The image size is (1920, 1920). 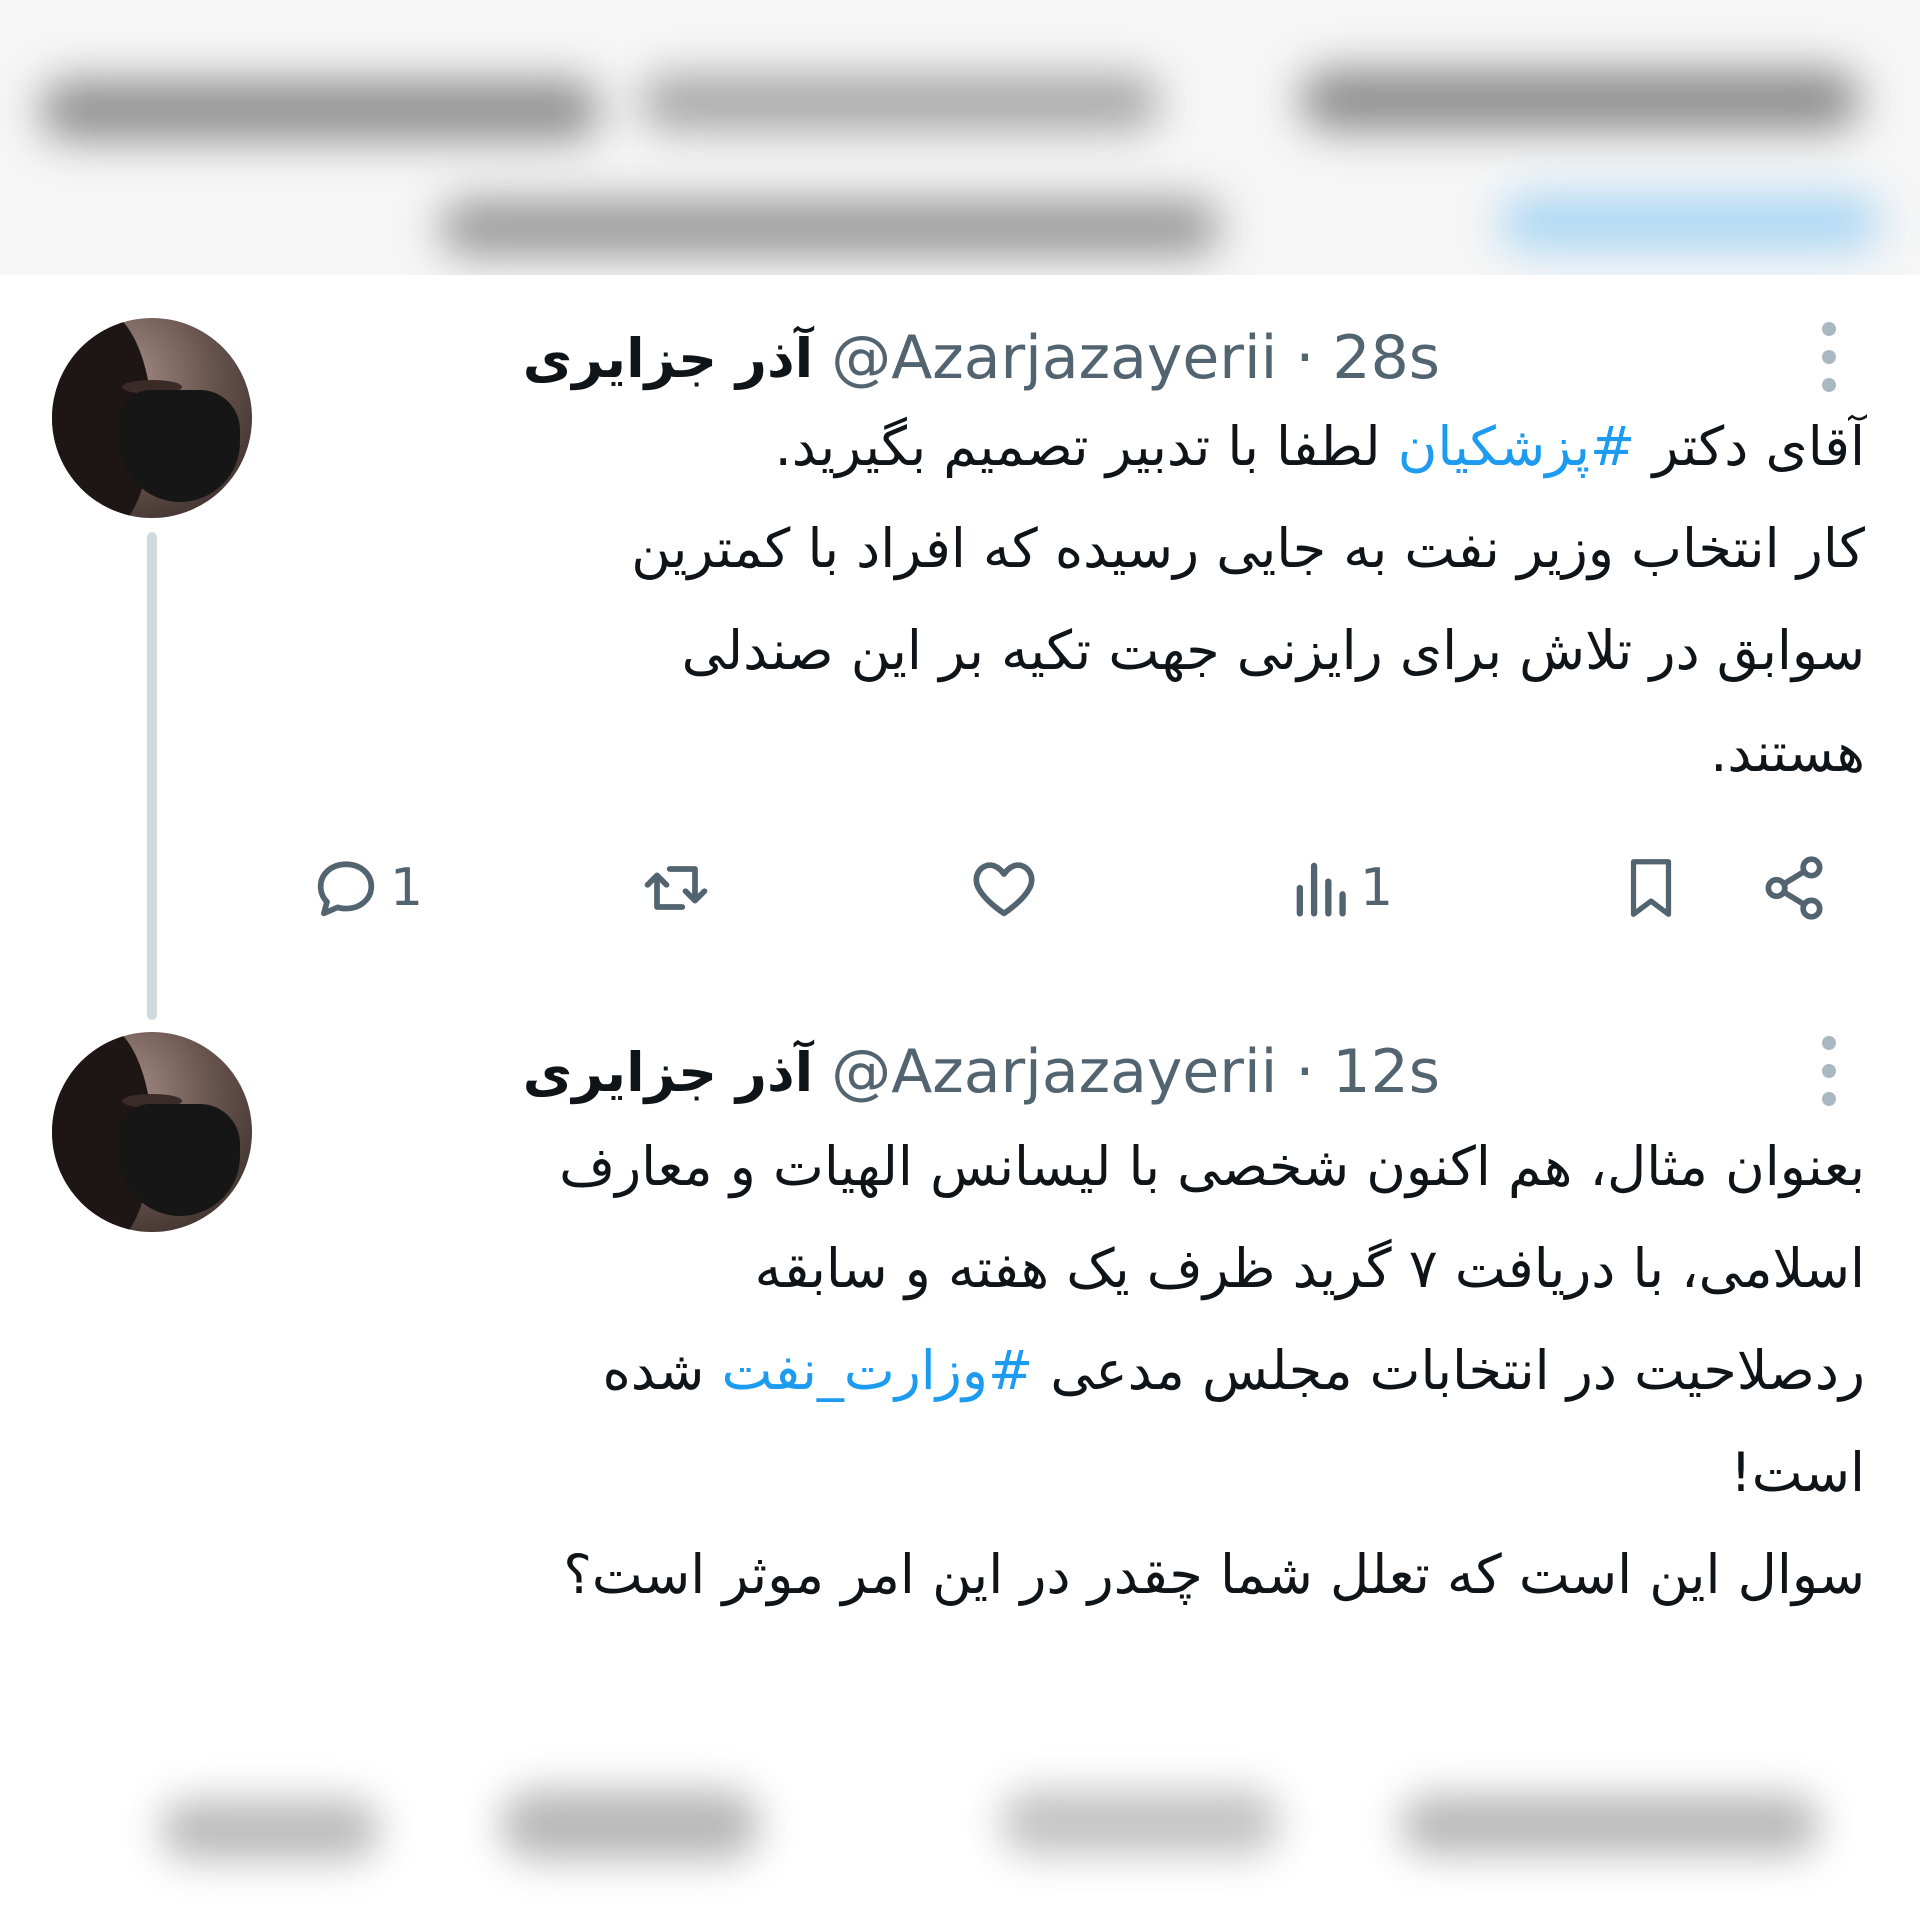 I want to click on like-button, so click(x=1004, y=888).